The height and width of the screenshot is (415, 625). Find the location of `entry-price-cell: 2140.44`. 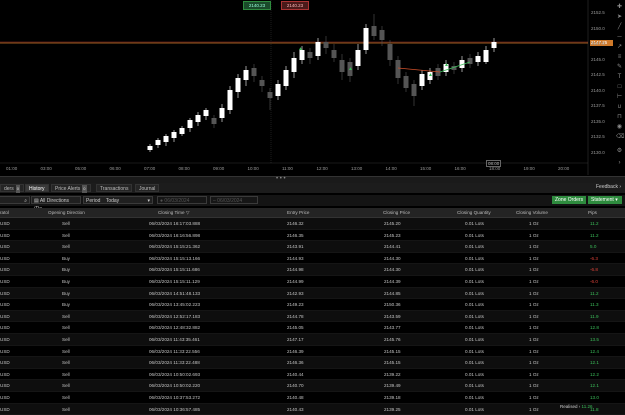

entry-price-cell: 2140.44 is located at coordinates (295, 374).